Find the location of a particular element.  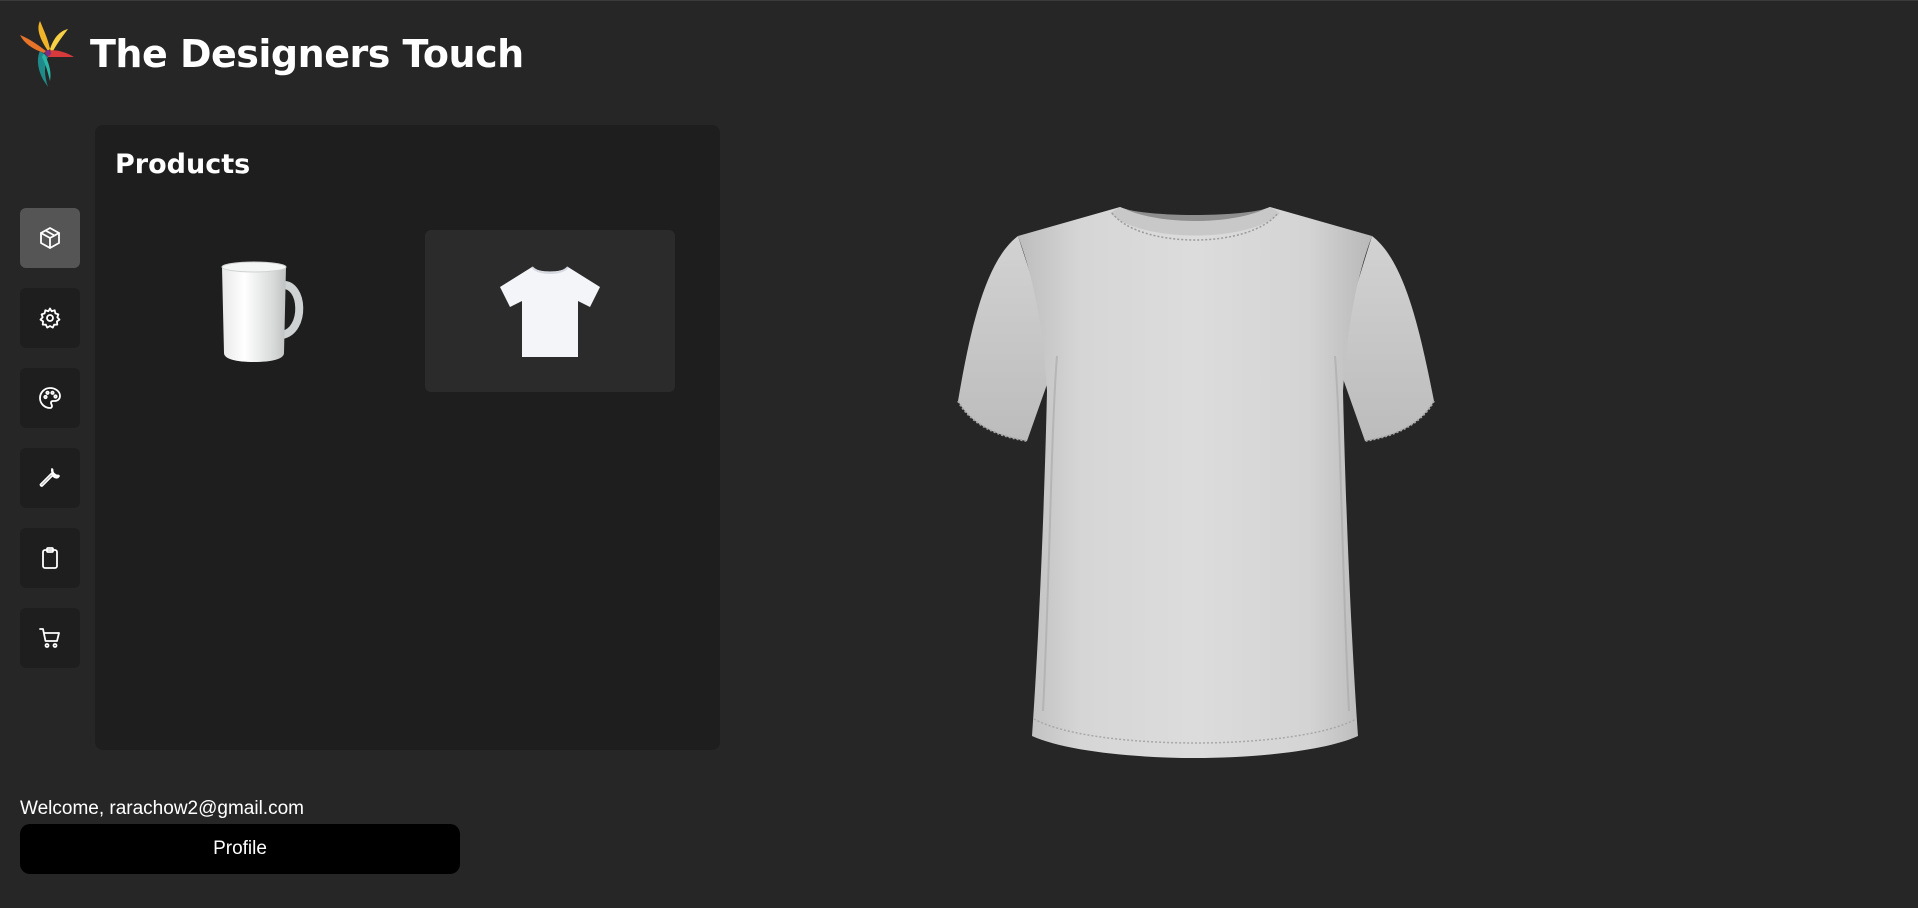

sidebar-item-orders is located at coordinates (50, 558).